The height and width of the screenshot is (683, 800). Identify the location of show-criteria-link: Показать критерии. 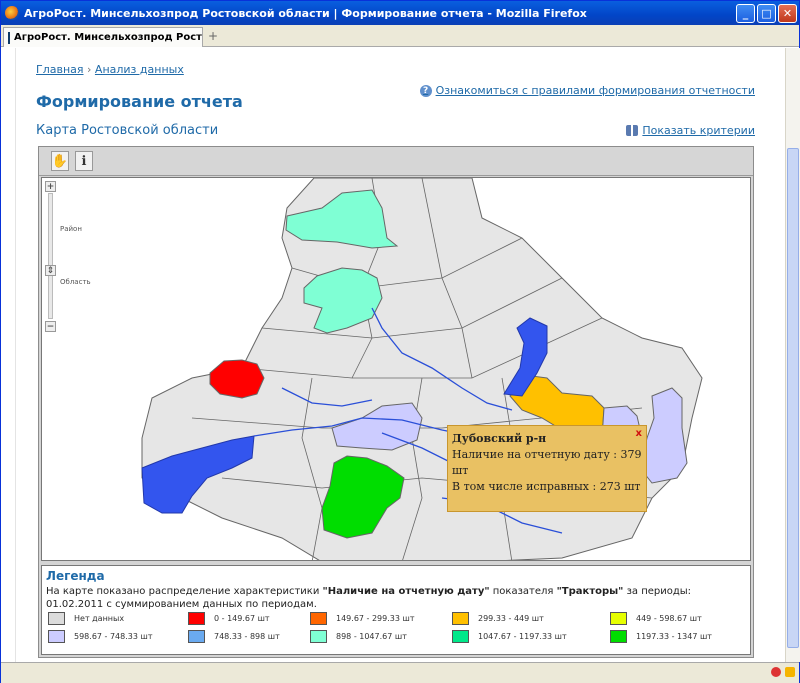
(690, 130).